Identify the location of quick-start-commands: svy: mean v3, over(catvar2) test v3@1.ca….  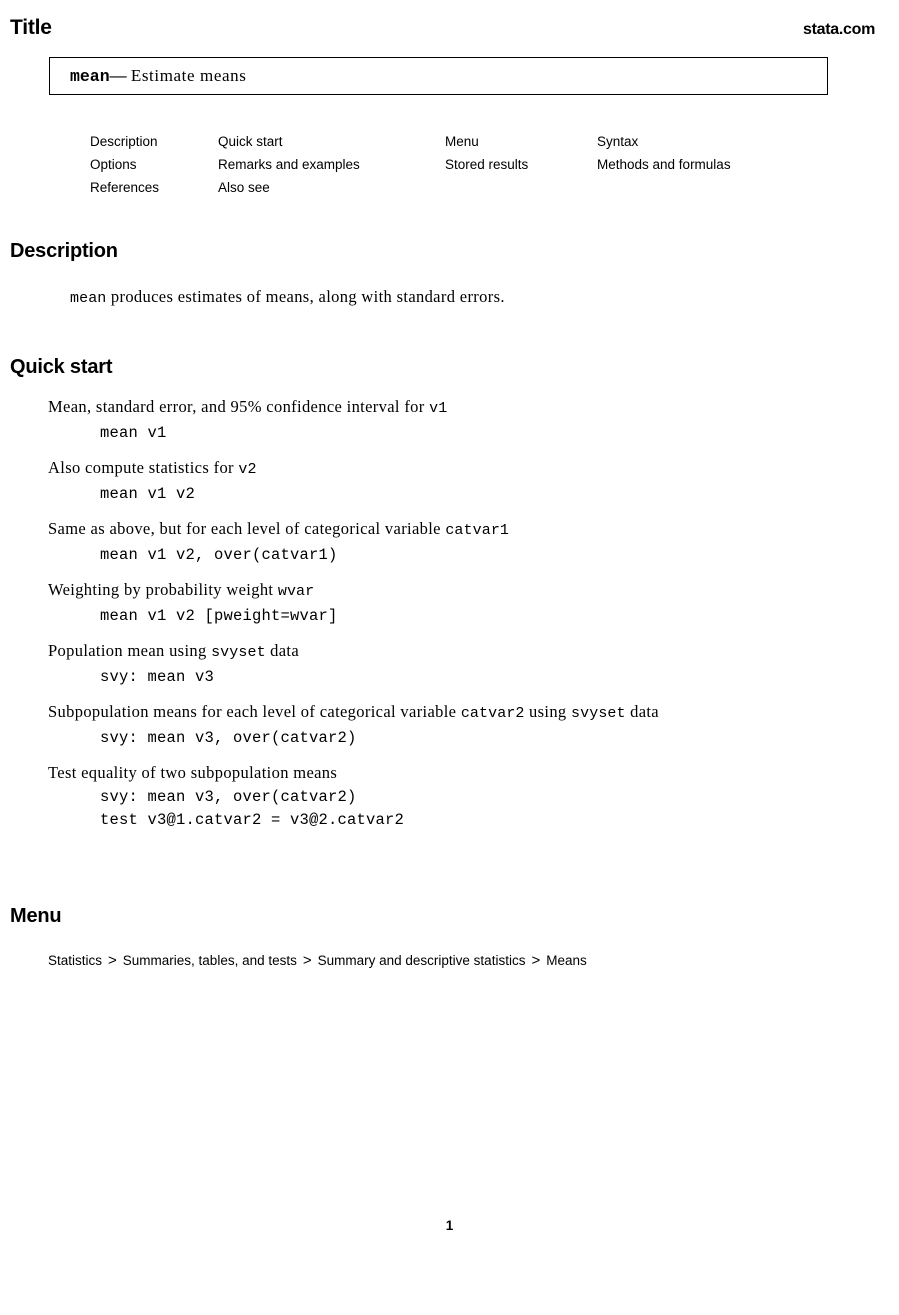
(484, 809).